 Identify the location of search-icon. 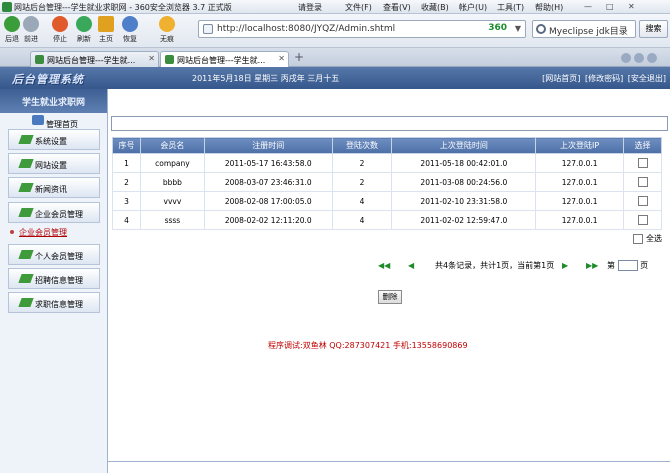
(541, 29).